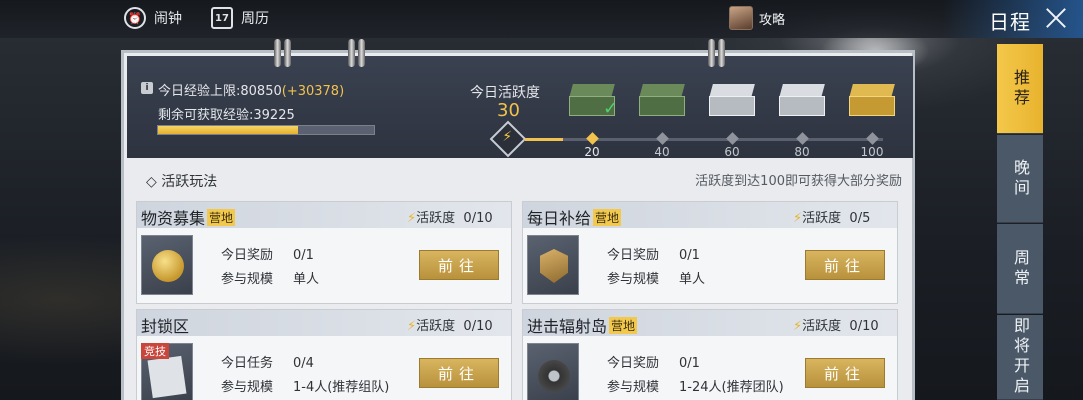 This screenshot has height=400, width=1083. What do you see at coordinates (1020, 179) in the screenshot?
I see `tab-evening: 晚间` at bounding box center [1020, 179].